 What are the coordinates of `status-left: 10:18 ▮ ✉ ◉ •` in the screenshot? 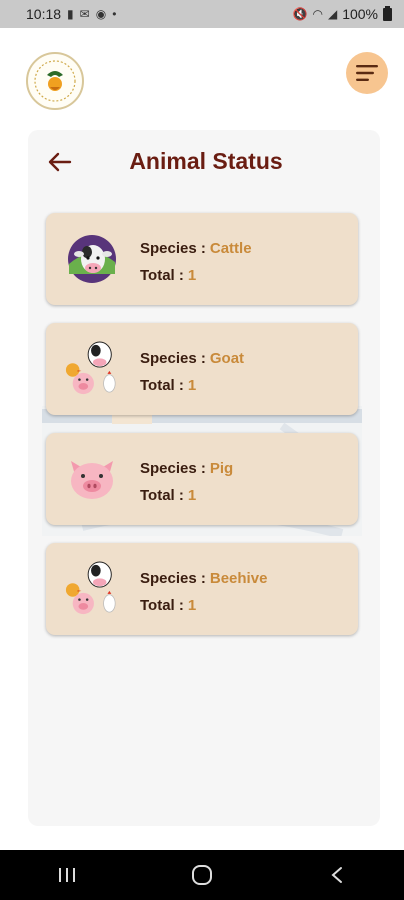 It's located at (71, 14).